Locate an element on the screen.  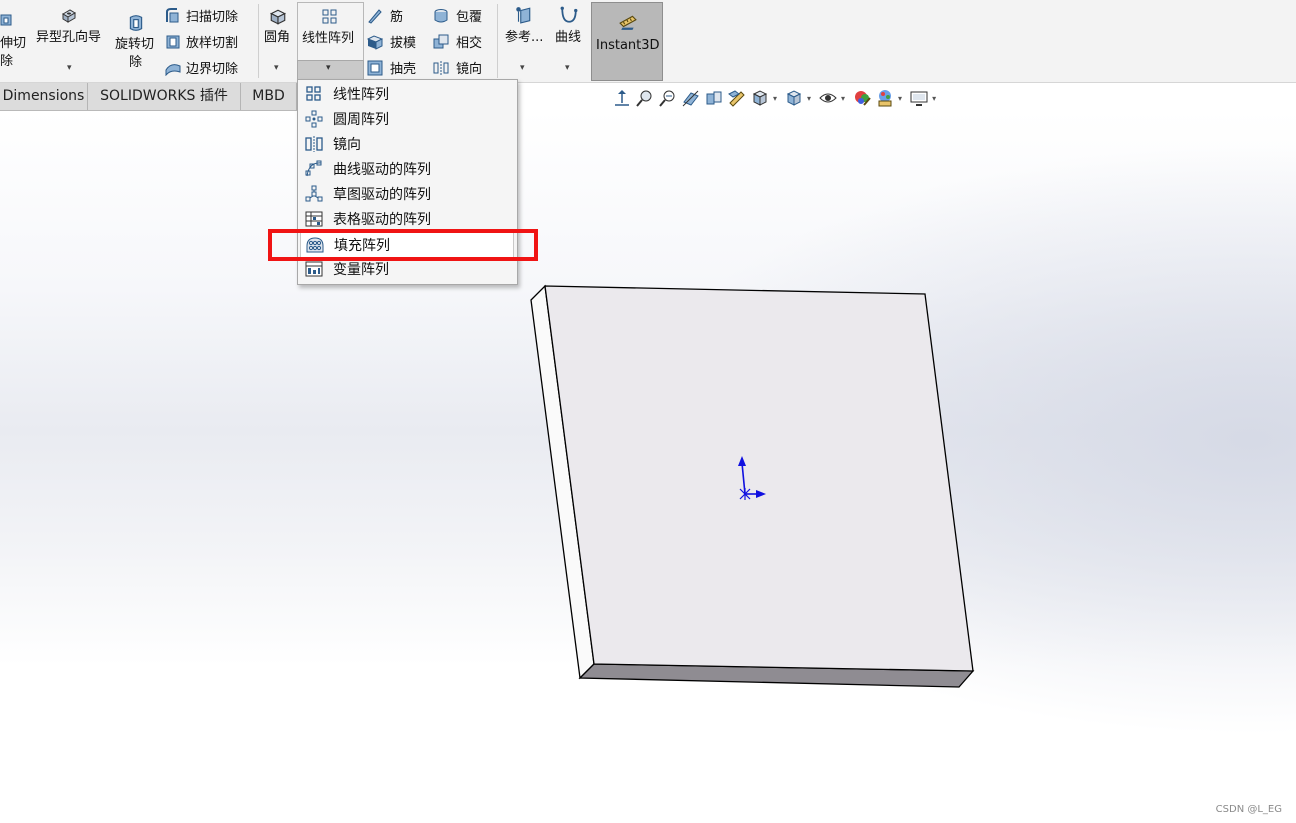
table-driven-pattern-icon is located at coordinates (314, 218).